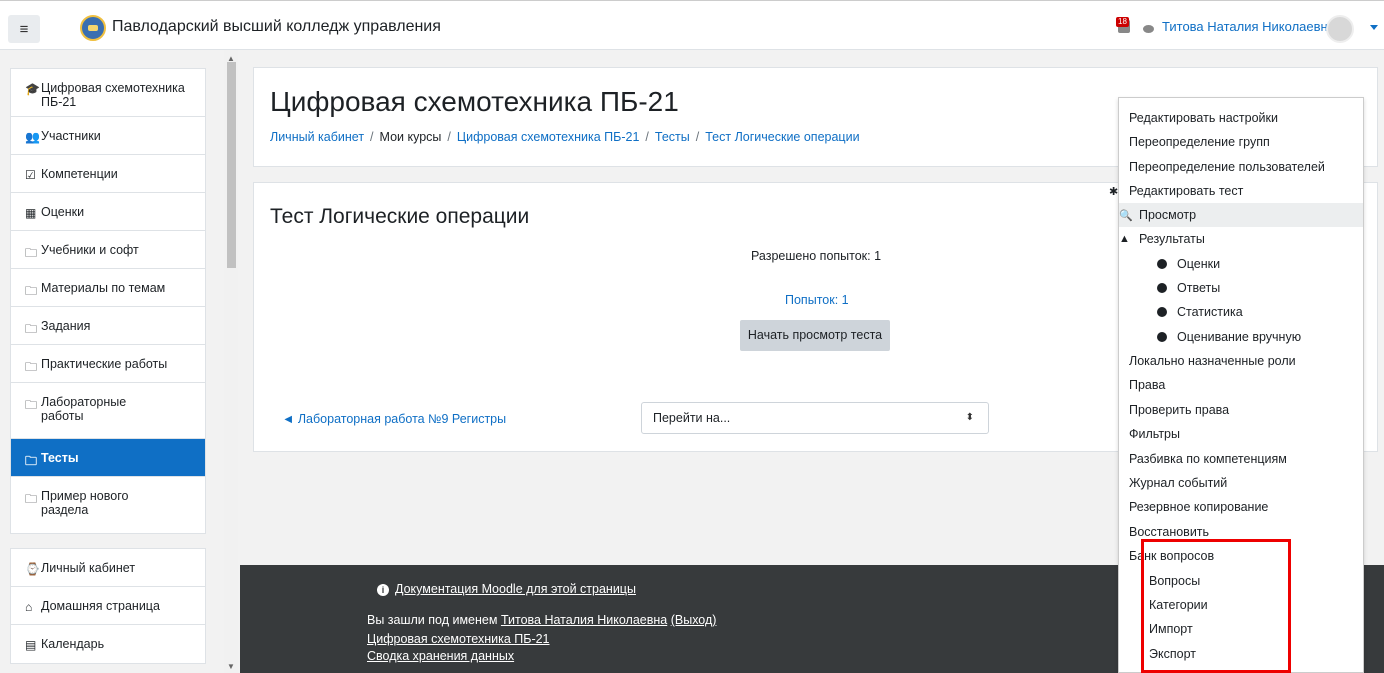 The width and height of the screenshot is (1384, 673). What do you see at coordinates (30, 175) in the screenshot?
I see `checkbox-icon: ☑` at bounding box center [30, 175].